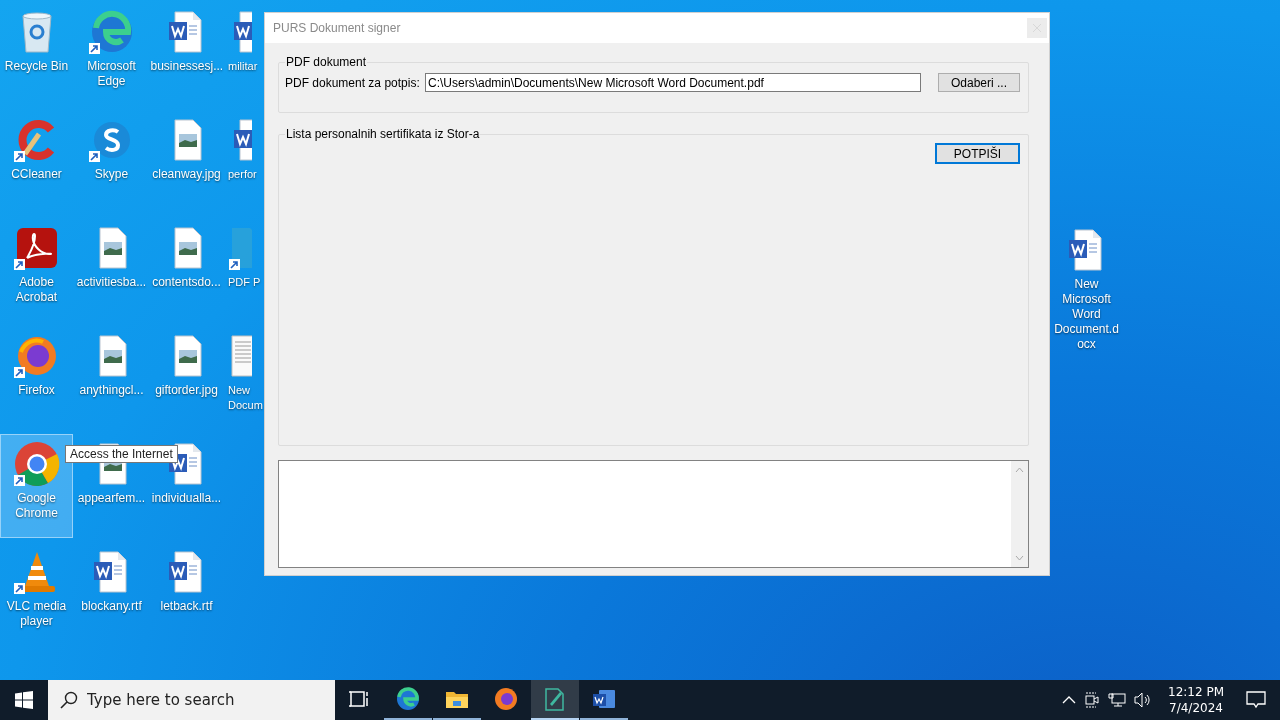 This screenshot has height=720, width=1280. What do you see at coordinates (1019, 470) in the screenshot?
I see `scroll-up-icon` at bounding box center [1019, 470].